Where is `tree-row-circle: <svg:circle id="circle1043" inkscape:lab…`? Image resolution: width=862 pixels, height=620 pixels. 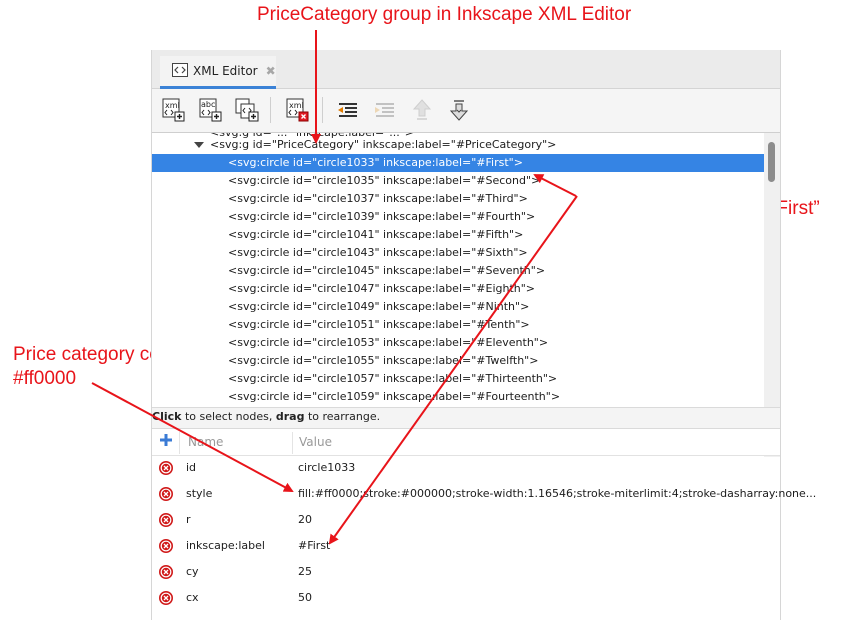 tree-row-circle: <svg:circle id="circle1043" inkscape:lab… is located at coordinates (458, 253).